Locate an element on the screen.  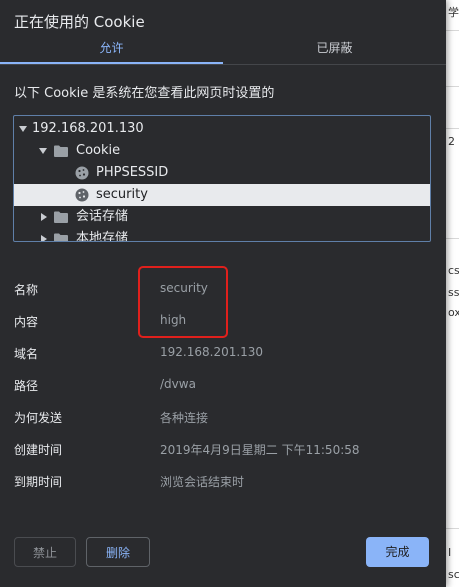
background-text-fragment: sc is located at coordinates (453, 574).